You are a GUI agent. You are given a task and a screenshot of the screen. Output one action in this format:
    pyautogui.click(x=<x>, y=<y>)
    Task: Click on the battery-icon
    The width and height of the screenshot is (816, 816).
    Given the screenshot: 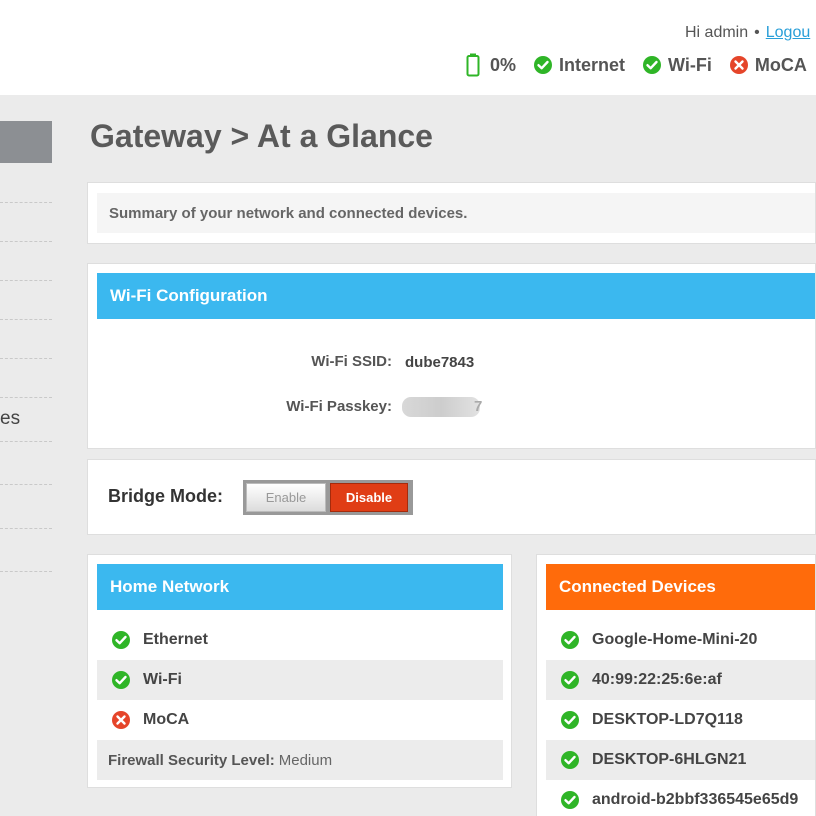 What is the action you would take?
    pyautogui.click(x=473, y=65)
    